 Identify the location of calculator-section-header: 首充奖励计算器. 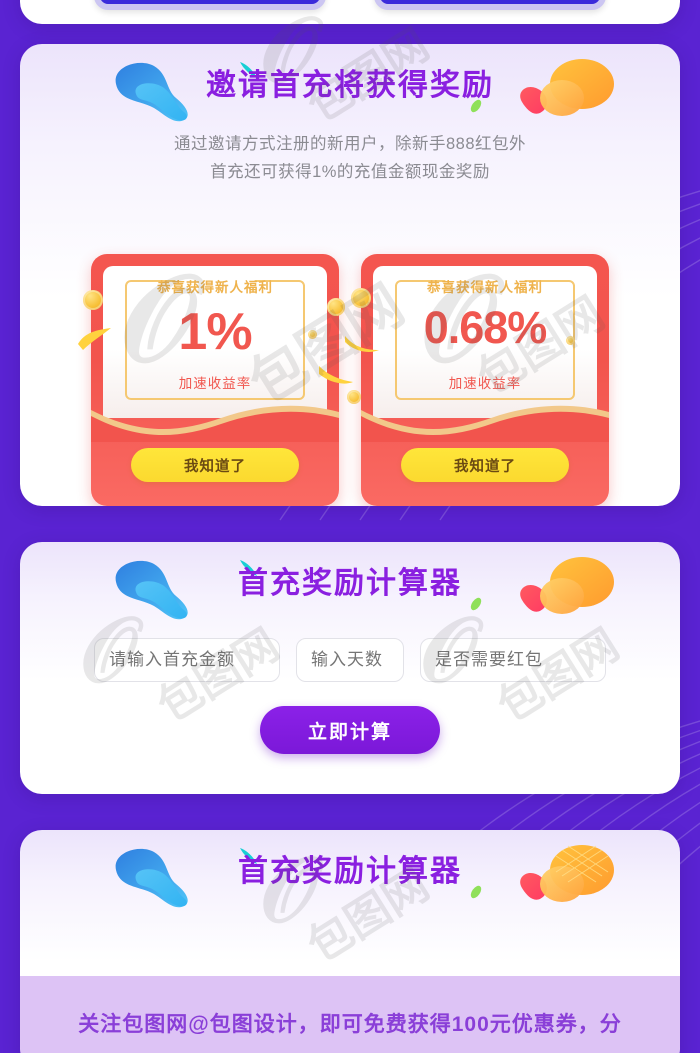
(350, 585).